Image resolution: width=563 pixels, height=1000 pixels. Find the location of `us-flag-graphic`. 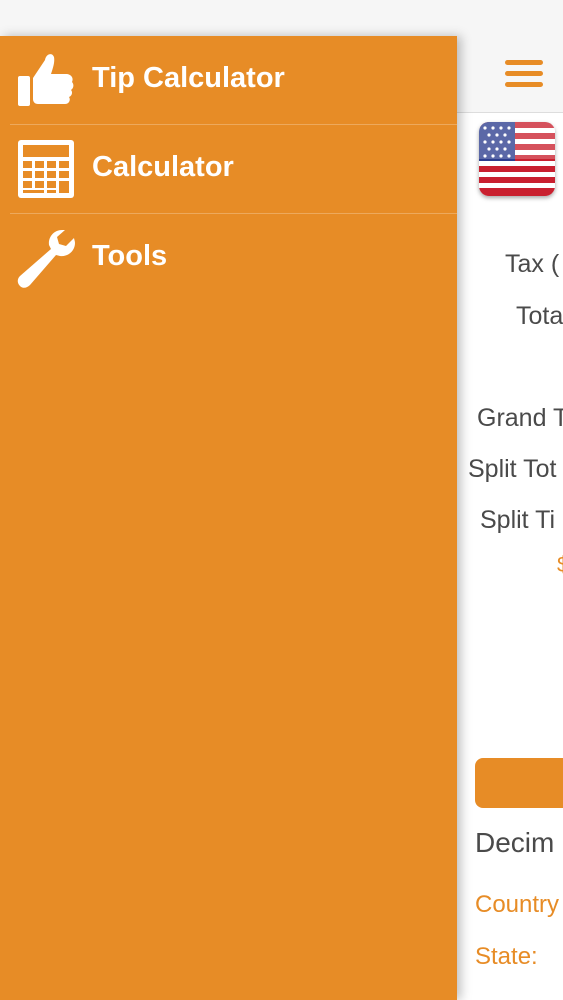

us-flag-graphic is located at coordinates (517, 159).